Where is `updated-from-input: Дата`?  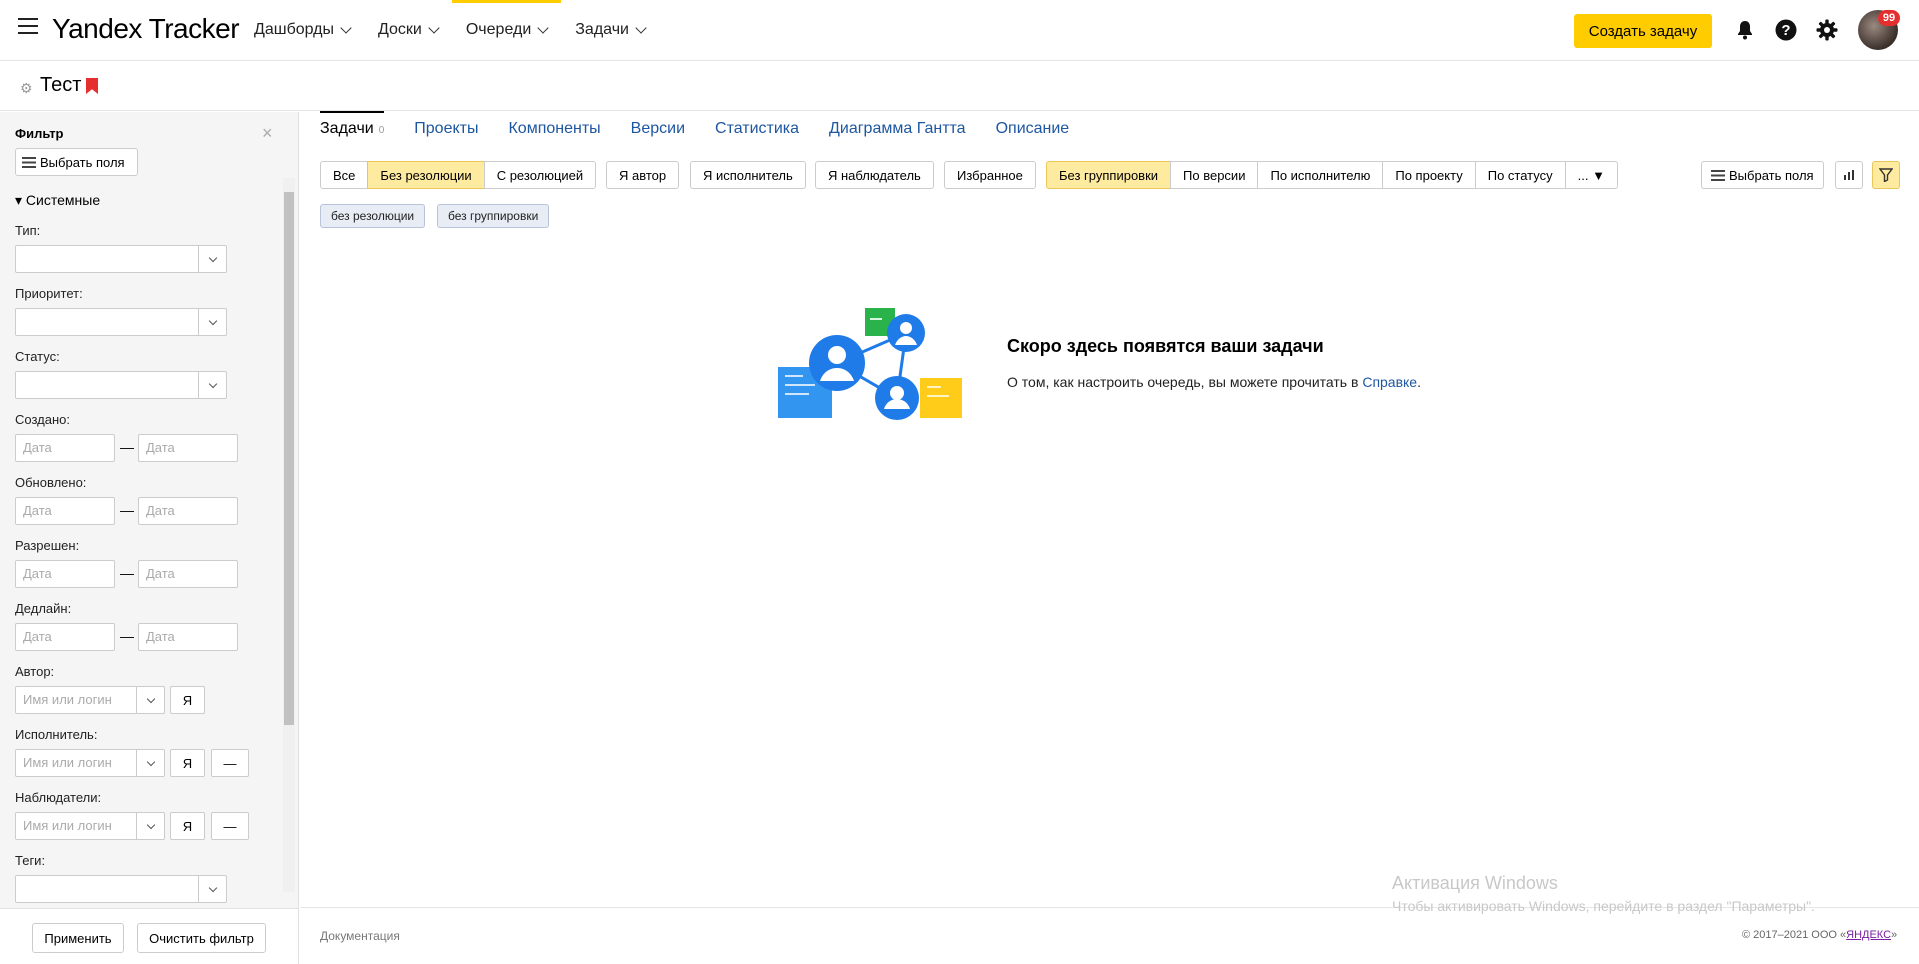 updated-from-input: Дата is located at coordinates (65, 511).